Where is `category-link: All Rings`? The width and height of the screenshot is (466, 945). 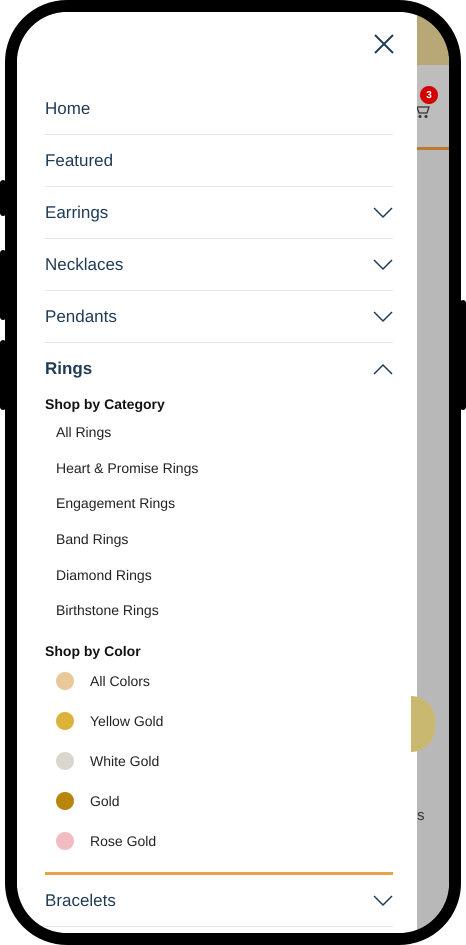
category-link: All Rings is located at coordinates (84, 432).